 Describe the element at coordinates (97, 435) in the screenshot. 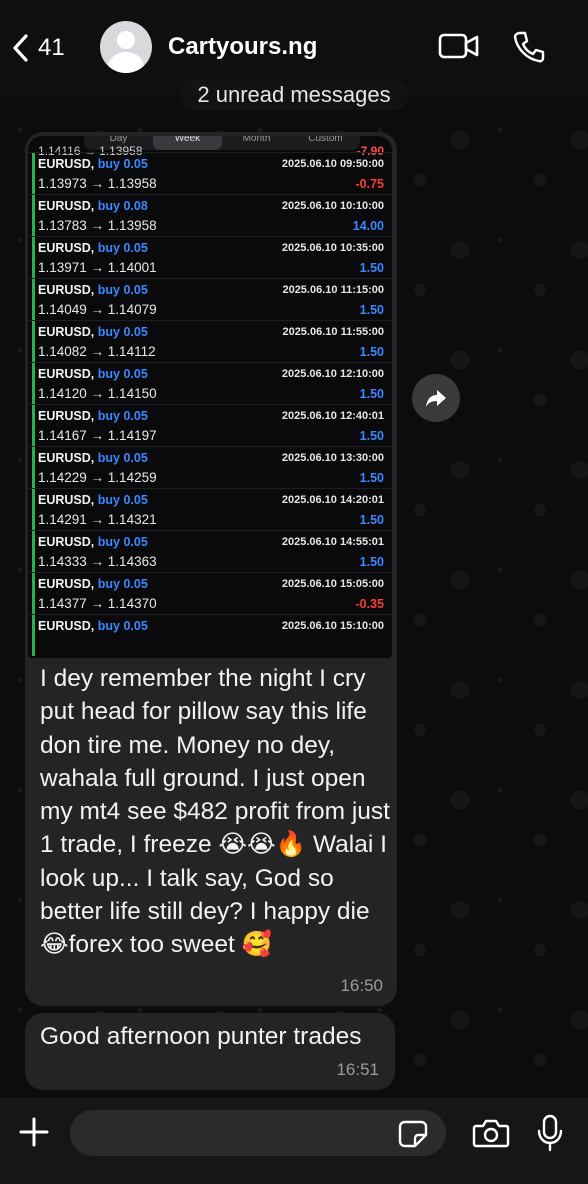

I see `trade-prices: 1.14167 → 1.14197` at that location.